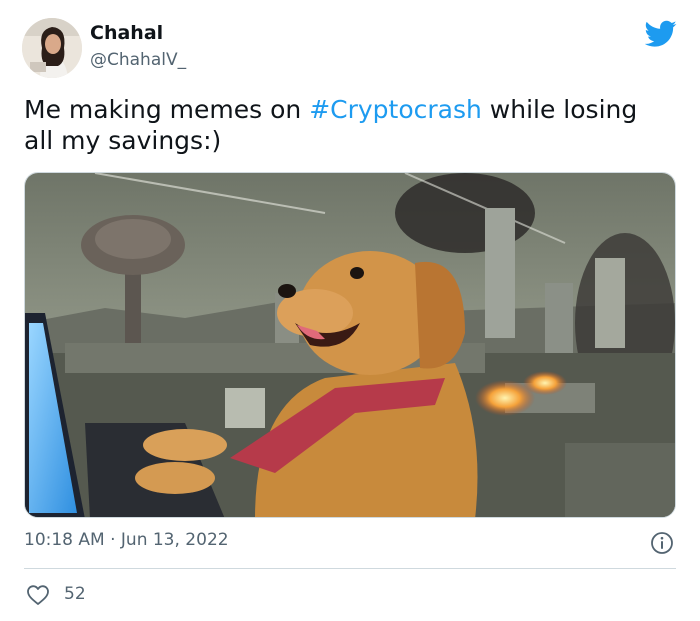 The image size is (700, 621). What do you see at coordinates (126, 540) in the screenshot?
I see `tweet-timestamp: 10:18 AM · Jun 13, 2022` at bounding box center [126, 540].